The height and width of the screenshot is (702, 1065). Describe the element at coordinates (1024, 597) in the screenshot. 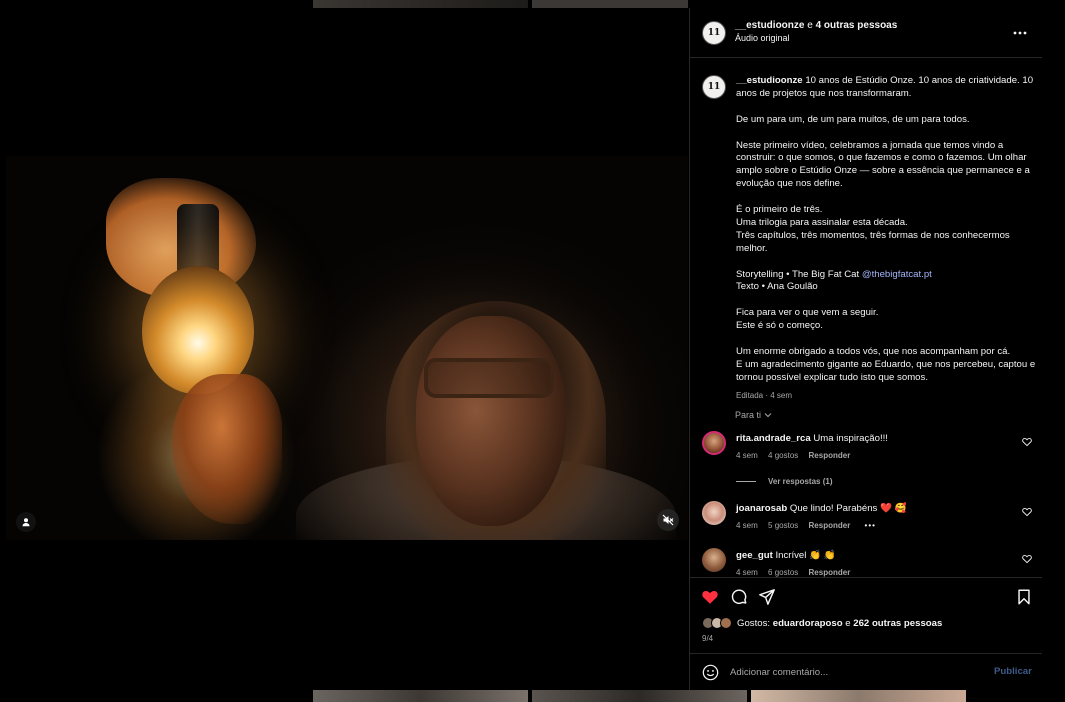

I see `bookmark-icon` at that location.